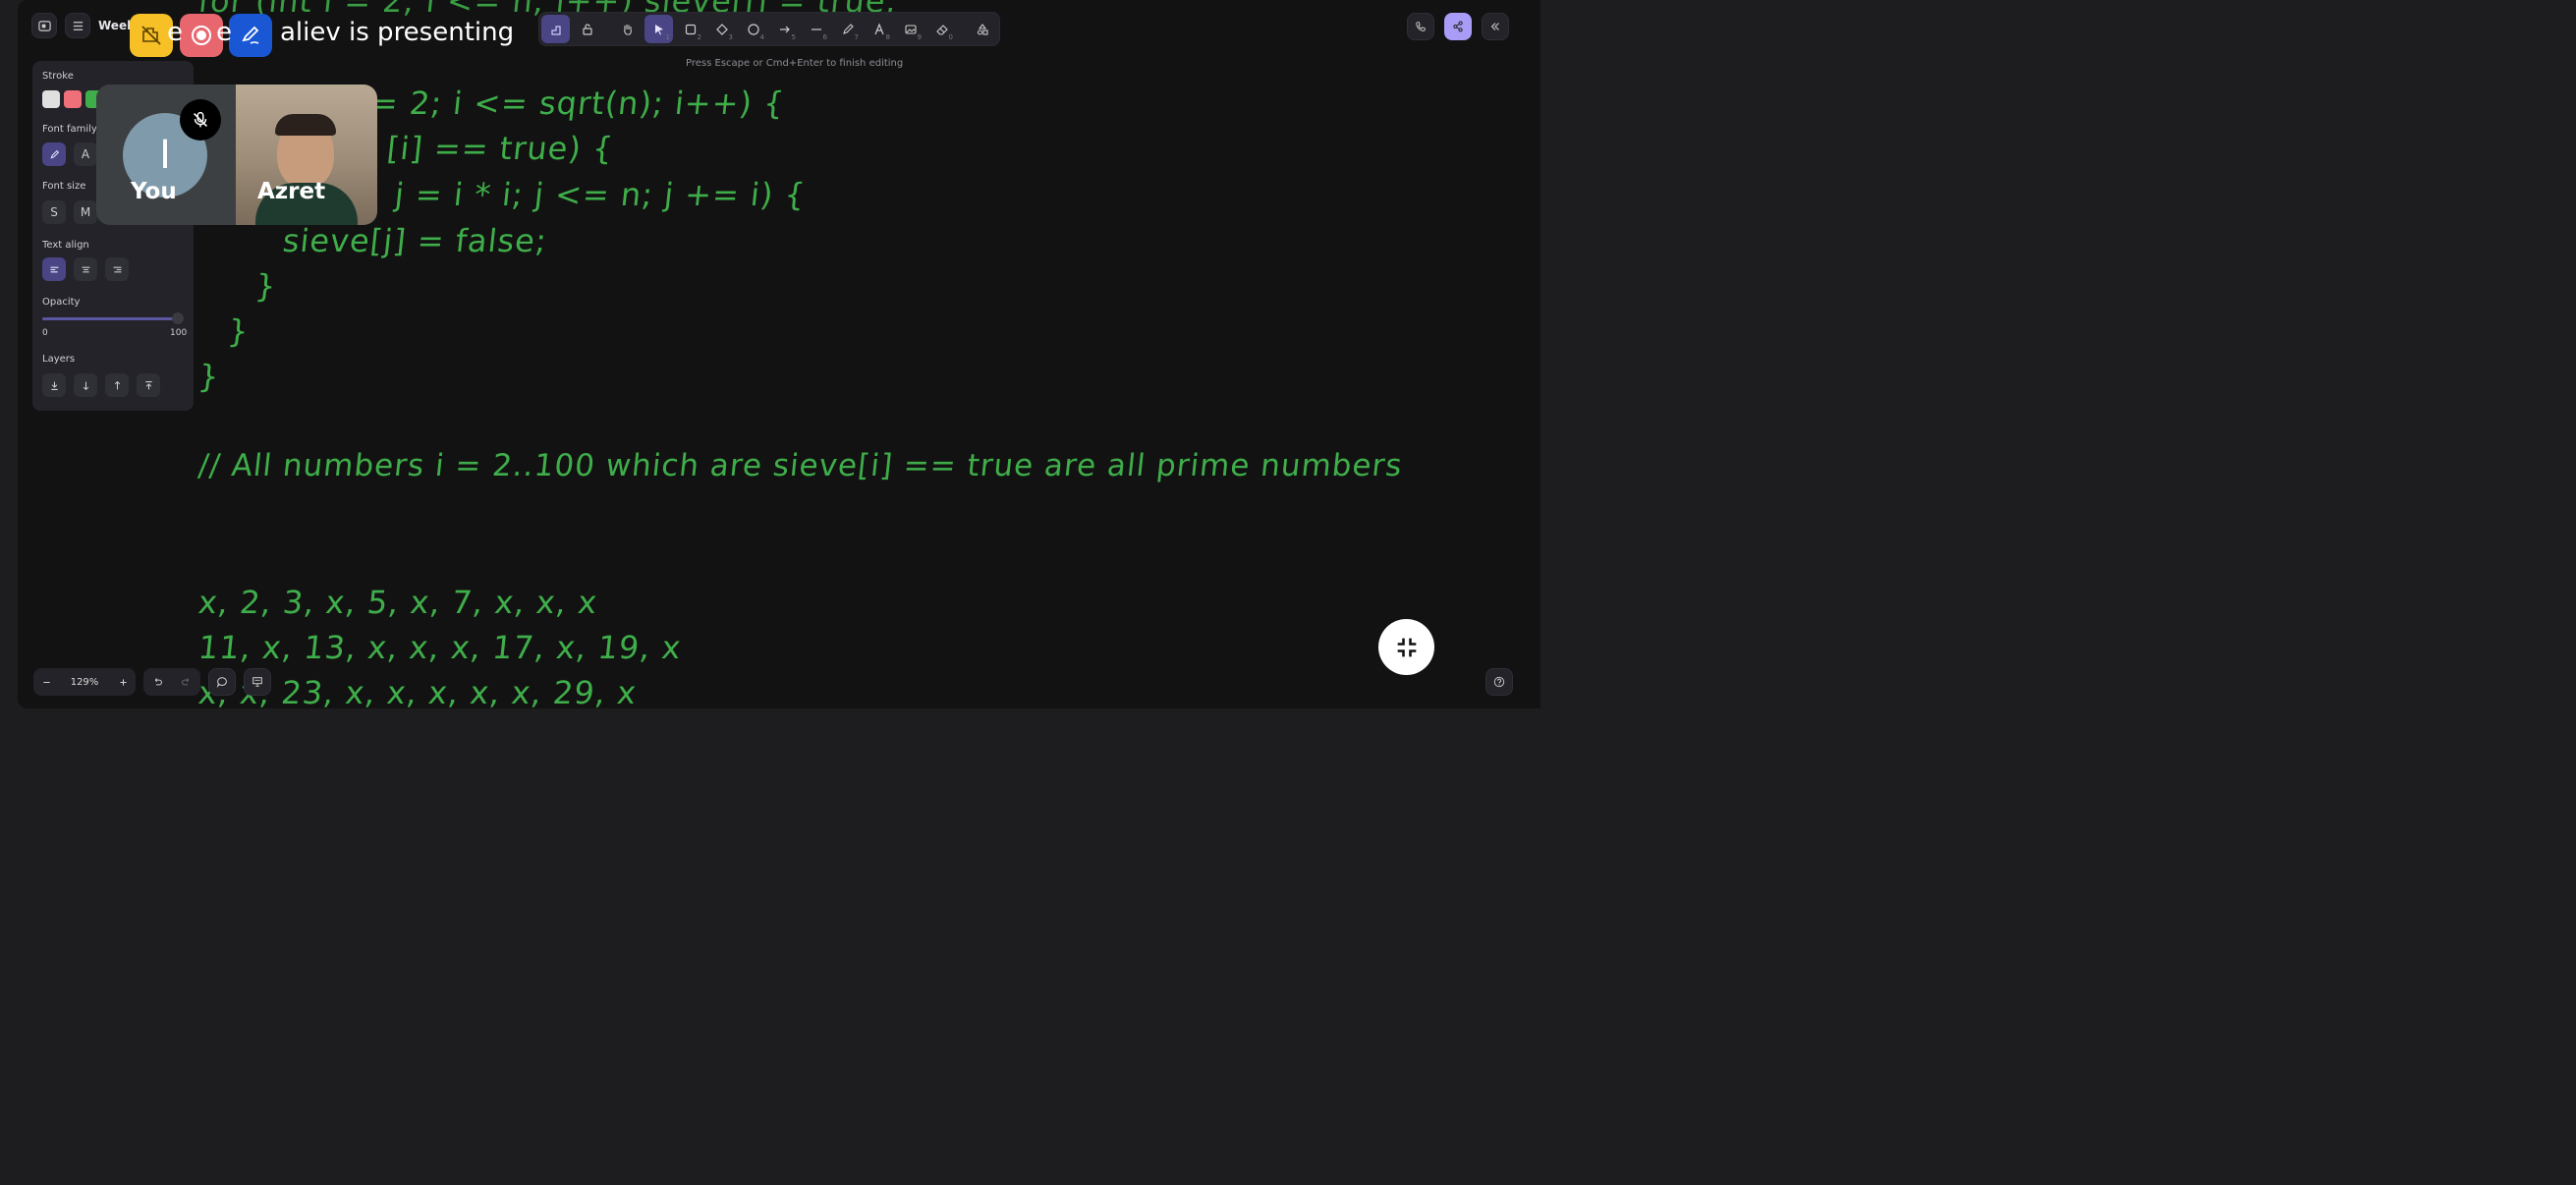 The image size is (2576, 1185). What do you see at coordinates (84, 683) in the screenshot?
I see `zoom-level: 129%` at bounding box center [84, 683].